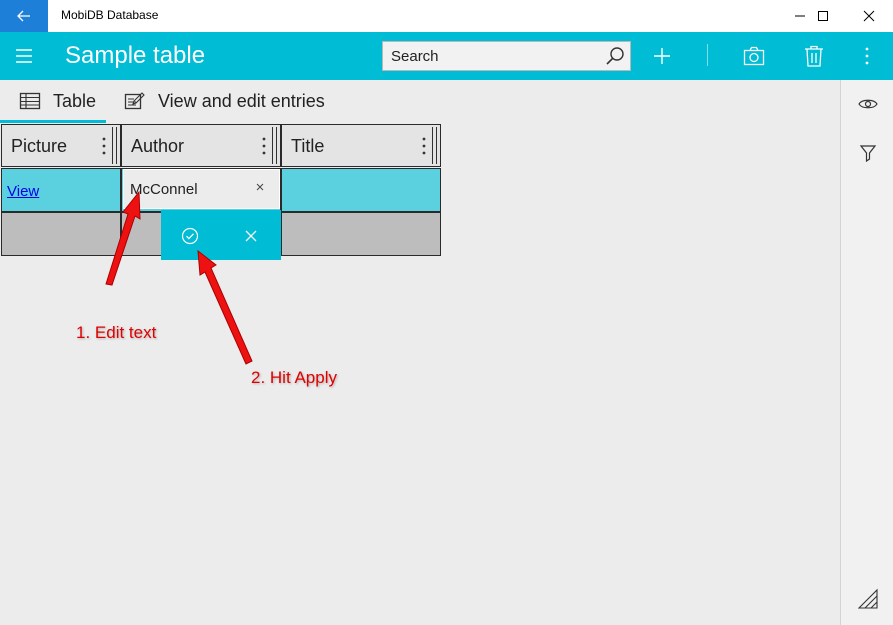 The image size is (893, 625). What do you see at coordinates (260, 187) in the screenshot?
I see `clear-icon` at bounding box center [260, 187].